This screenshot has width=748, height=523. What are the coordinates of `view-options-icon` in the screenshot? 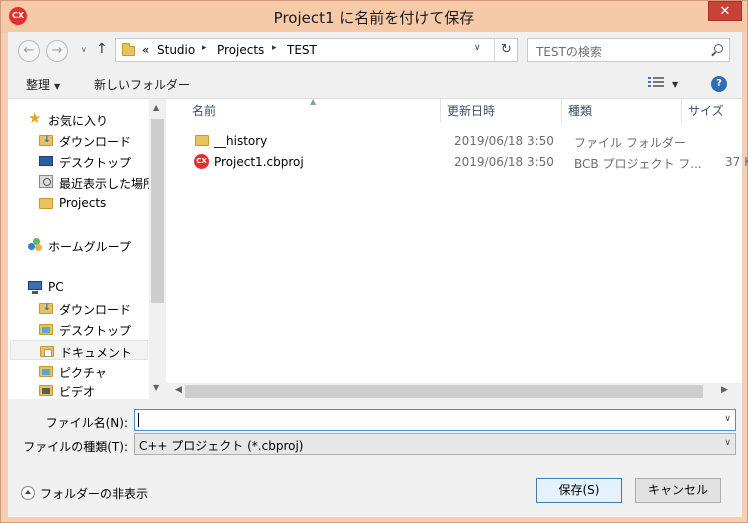 It's located at (656, 83).